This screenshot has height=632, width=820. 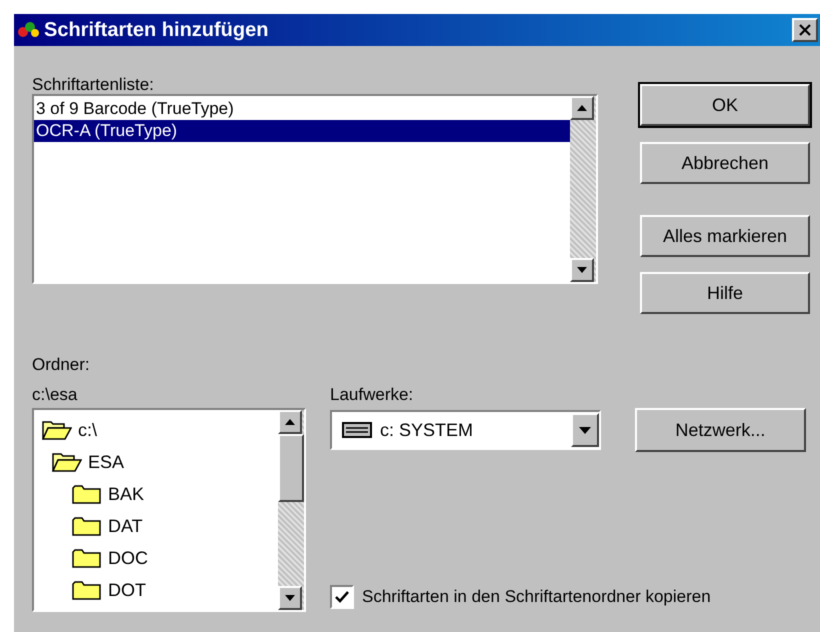 I want to click on checkmark-icon, so click(x=342, y=596).